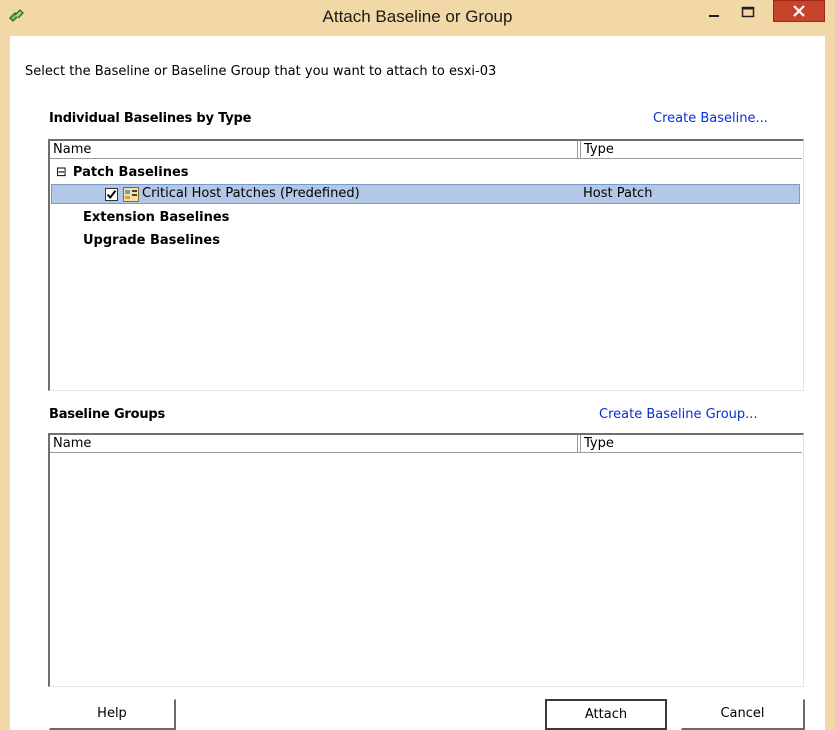  I want to click on minimize-button, so click(714, 12).